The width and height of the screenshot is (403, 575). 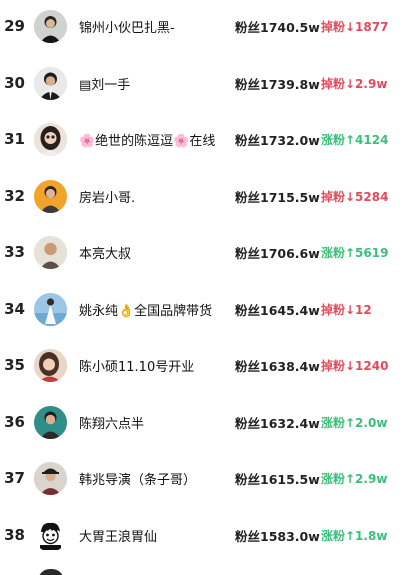 What do you see at coordinates (145, 309) in the screenshot?
I see `account-name: 姚永纯👌全国品牌带货` at bounding box center [145, 309].